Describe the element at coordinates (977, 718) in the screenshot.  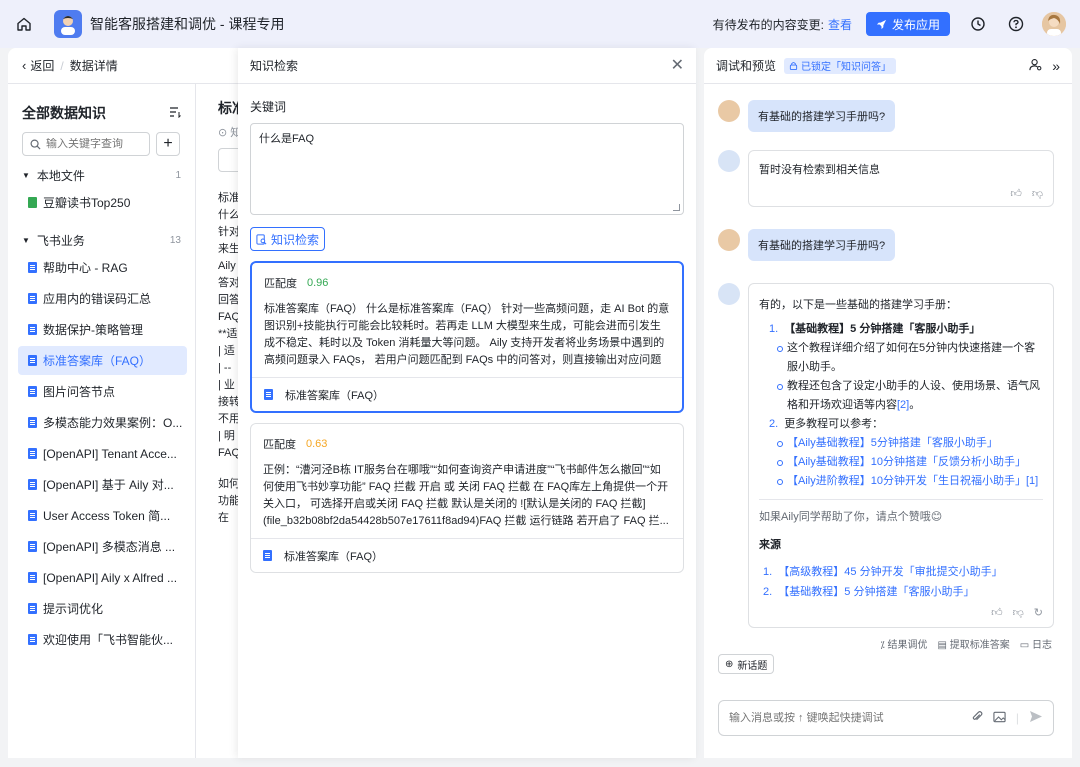
I see `attachment-icon` at that location.